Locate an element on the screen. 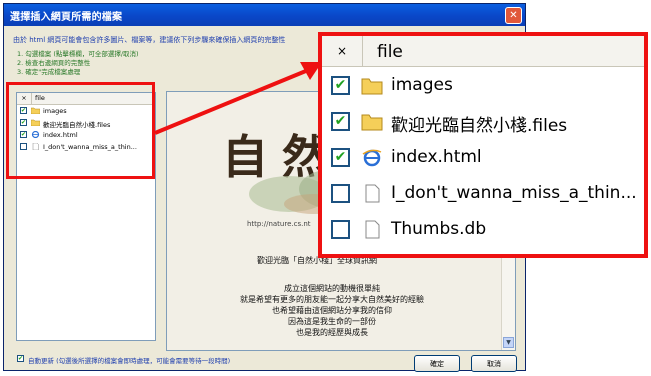 Image resolution: width=651 pixels, height=376 pixels. file-name: 歡迎光臨自然小棧.files is located at coordinates (479, 126).